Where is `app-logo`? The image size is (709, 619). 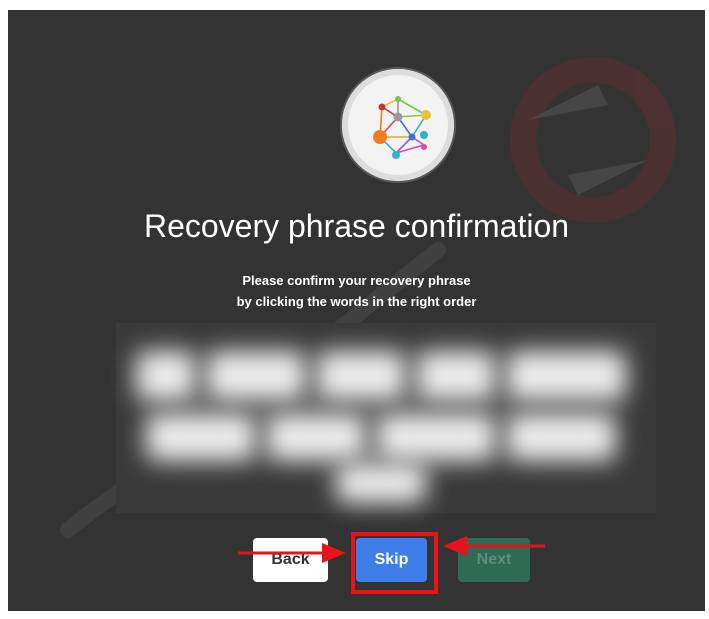
app-logo is located at coordinates (398, 125).